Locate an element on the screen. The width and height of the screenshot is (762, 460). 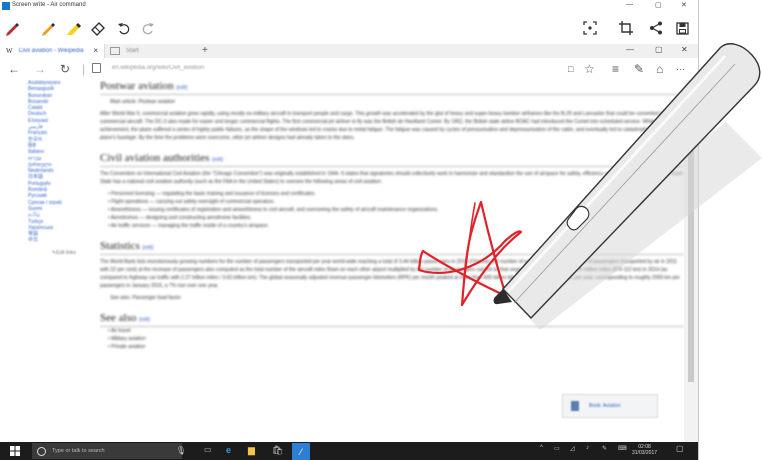
tab-start: Start is located at coordinates (151, 51).